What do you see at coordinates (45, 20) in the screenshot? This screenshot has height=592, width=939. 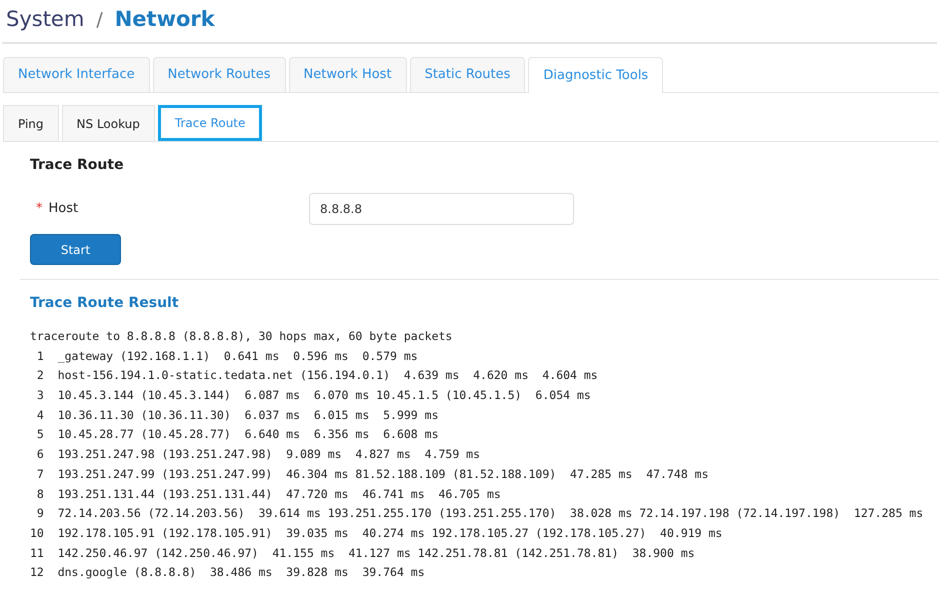 I see `breadcrumb-parent: System` at bounding box center [45, 20].